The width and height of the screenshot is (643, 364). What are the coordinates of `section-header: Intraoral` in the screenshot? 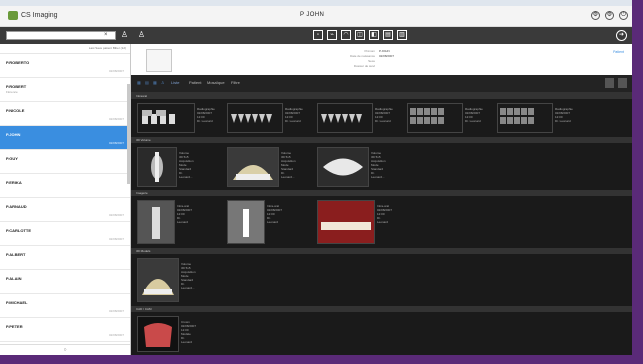 It's located at (381, 96).